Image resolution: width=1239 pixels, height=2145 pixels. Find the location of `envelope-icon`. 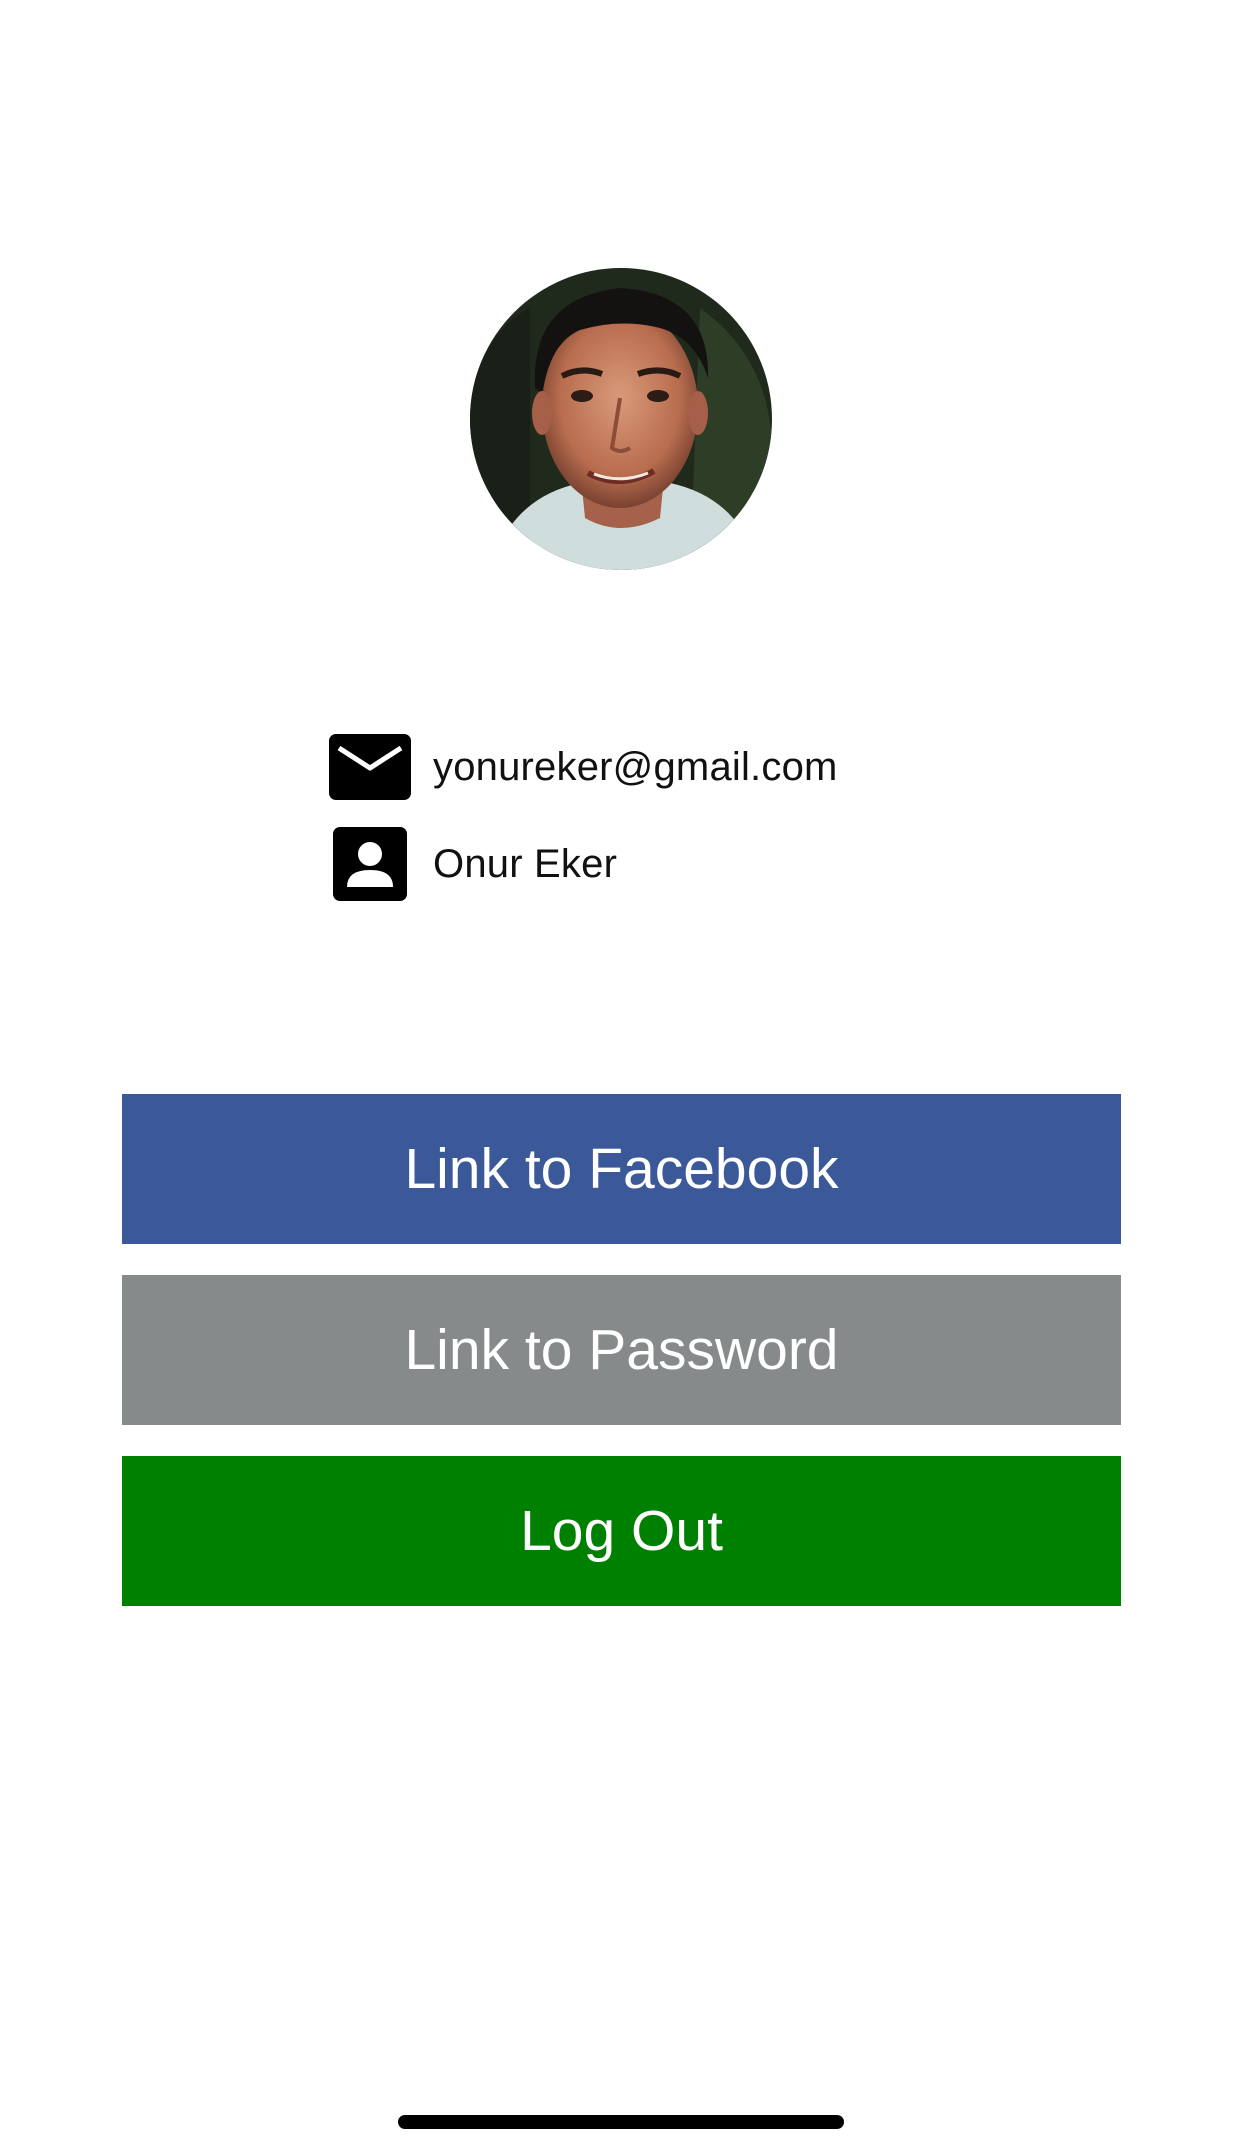

envelope-icon is located at coordinates (370, 767).